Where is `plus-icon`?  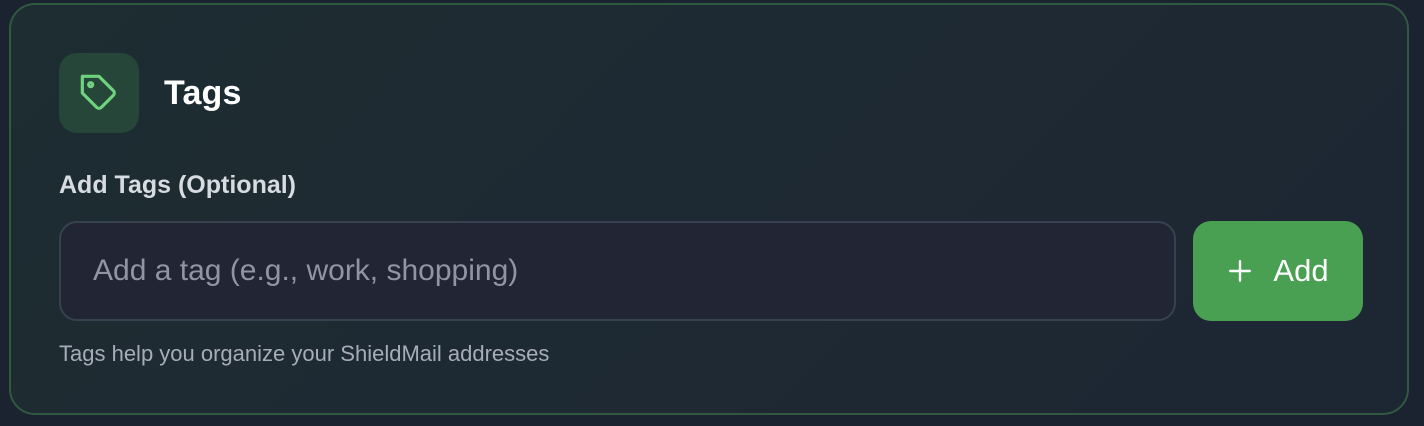
plus-icon is located at coordinates (1240, 271).